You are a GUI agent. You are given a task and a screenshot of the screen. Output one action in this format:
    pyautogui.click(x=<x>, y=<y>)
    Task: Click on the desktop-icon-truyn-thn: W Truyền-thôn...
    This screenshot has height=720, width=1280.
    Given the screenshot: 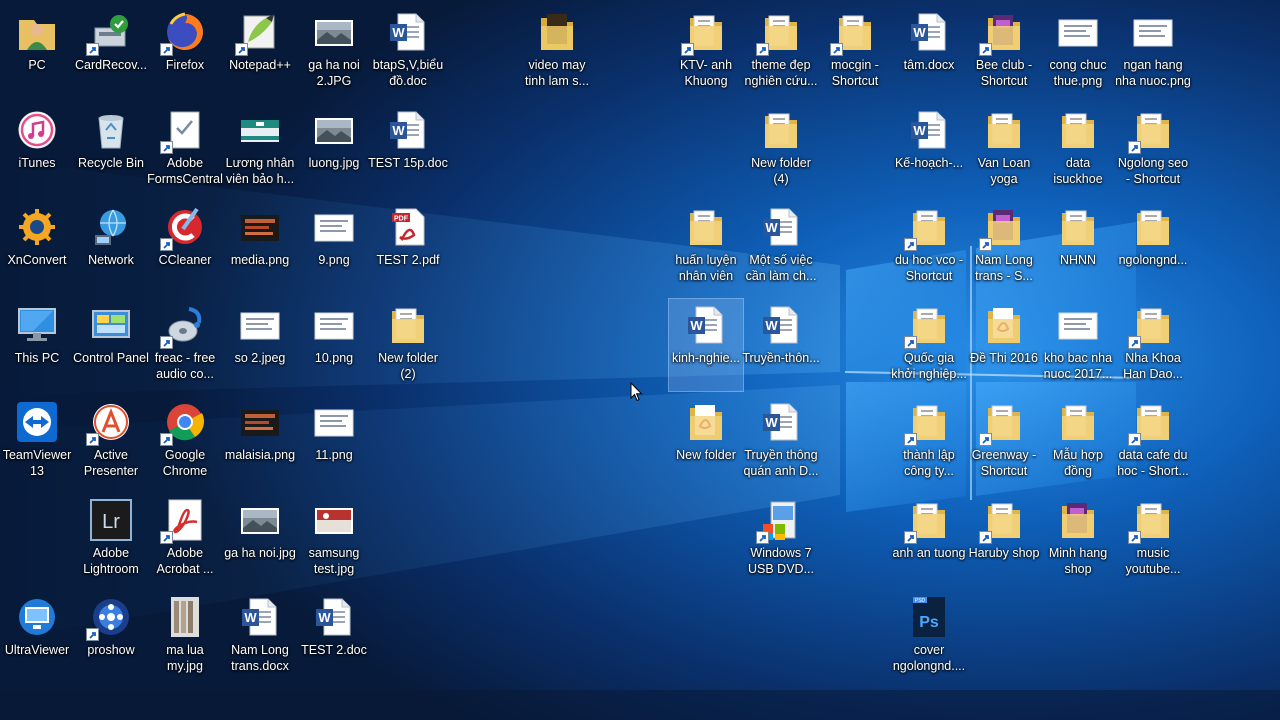 What is the action you would take?
    pyautogui.click(x=781, y=345)
    